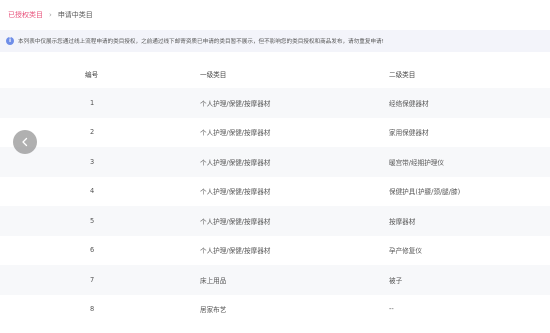 The height and width of the screenshot is (333, 550). Describe the element at coordinates (284, 74) in the screenshot. I see `header-level1-category: 一级类目` at that location.